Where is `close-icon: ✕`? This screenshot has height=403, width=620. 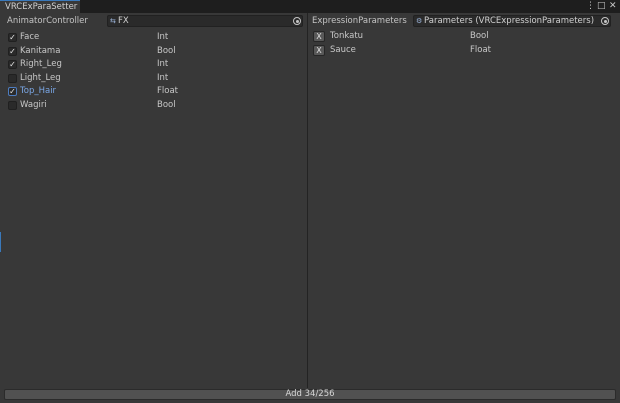 close-icon: ✕ is located at coordinates (613, 6).